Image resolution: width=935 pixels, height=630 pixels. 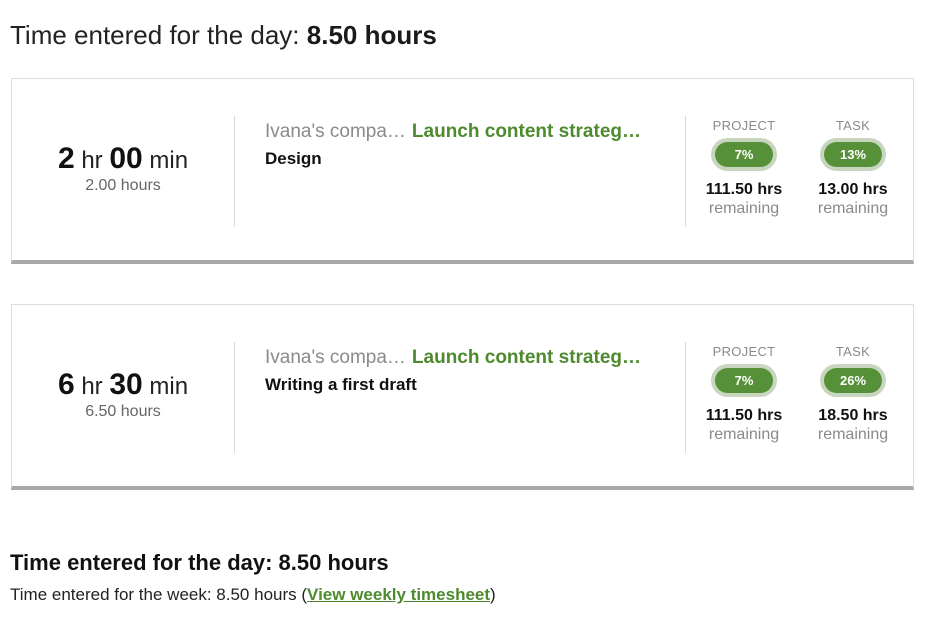 I want to click on task-progress: TASK 26% 18.50 hrs remaining, so click(x=853, y=394).